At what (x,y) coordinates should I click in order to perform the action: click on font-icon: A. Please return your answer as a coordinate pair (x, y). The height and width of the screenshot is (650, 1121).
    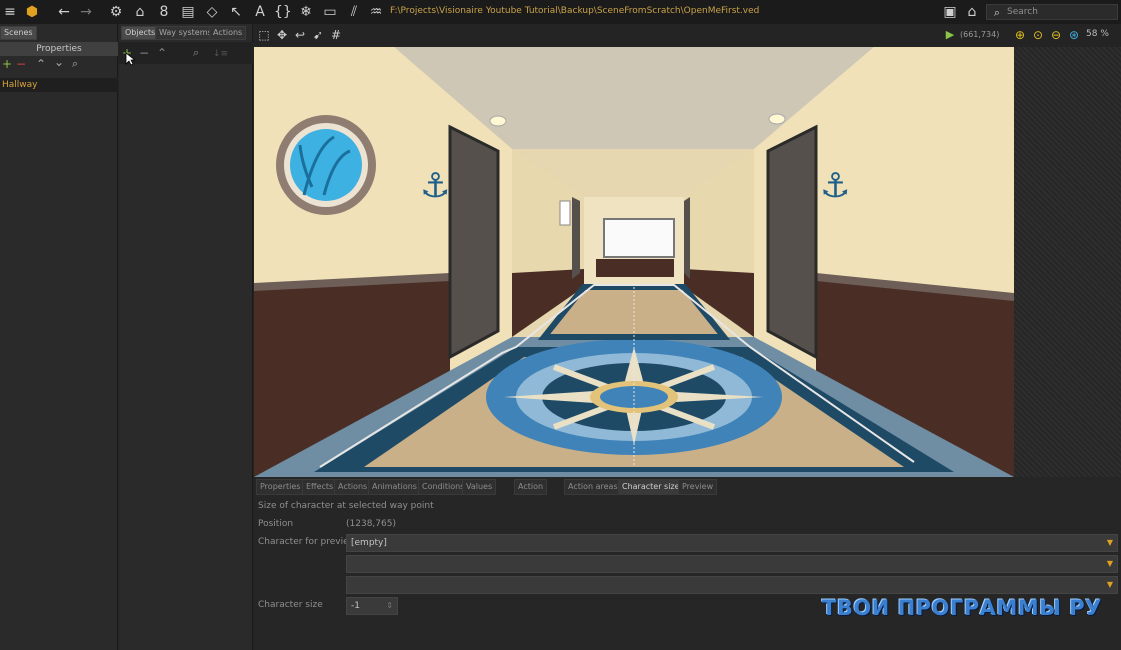
    Looking at the image, I should click on (260, 12).